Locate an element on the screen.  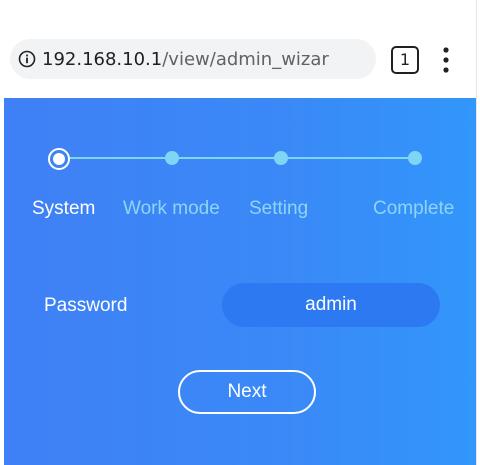
more-options-icon is located at coordinates (446, 60).